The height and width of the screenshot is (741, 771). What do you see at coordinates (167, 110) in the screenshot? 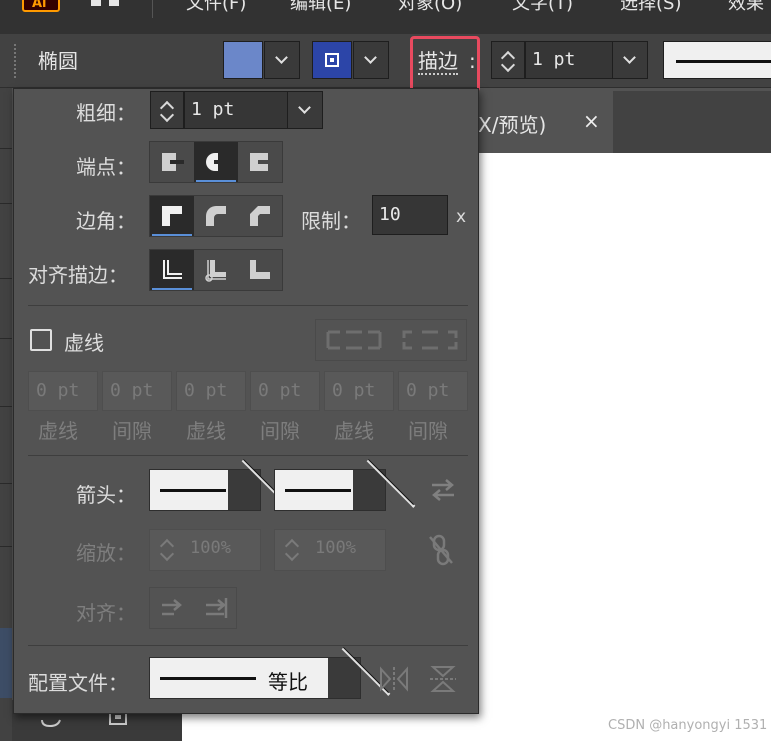
I see `weight-stepper` at bounding box center [167, 110].